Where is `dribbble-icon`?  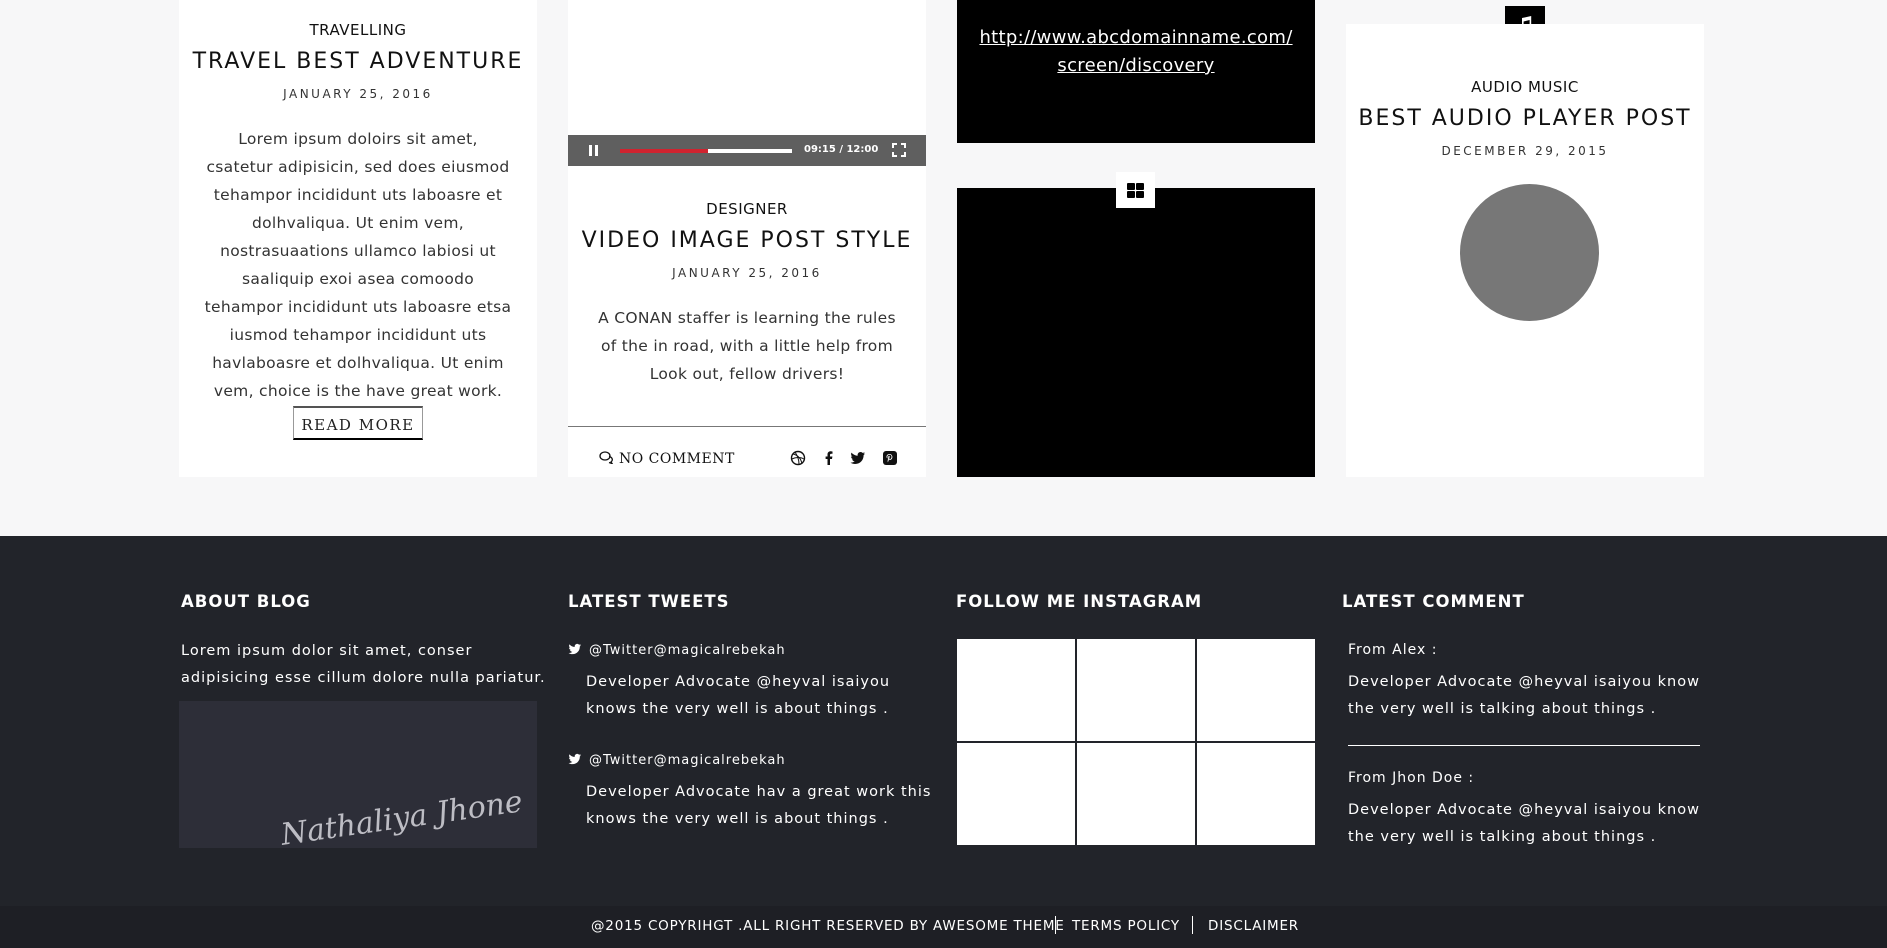
dribbble-icon is located at coordinates (798, 458).